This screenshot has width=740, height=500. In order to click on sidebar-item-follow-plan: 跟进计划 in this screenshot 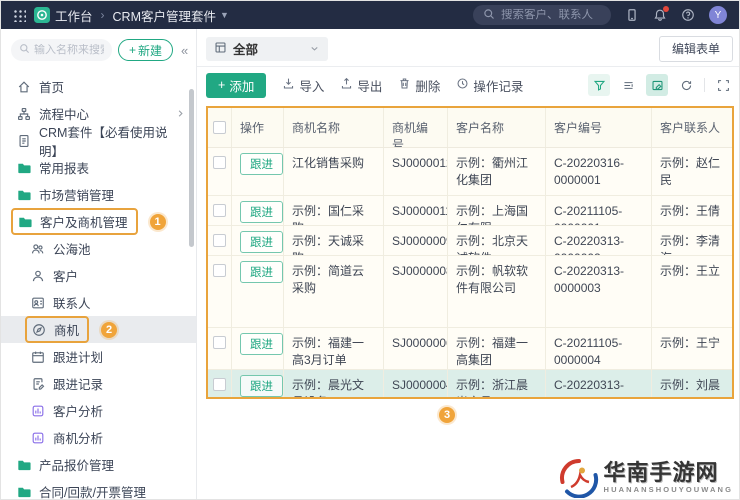, I will do `click(98, 356)`.